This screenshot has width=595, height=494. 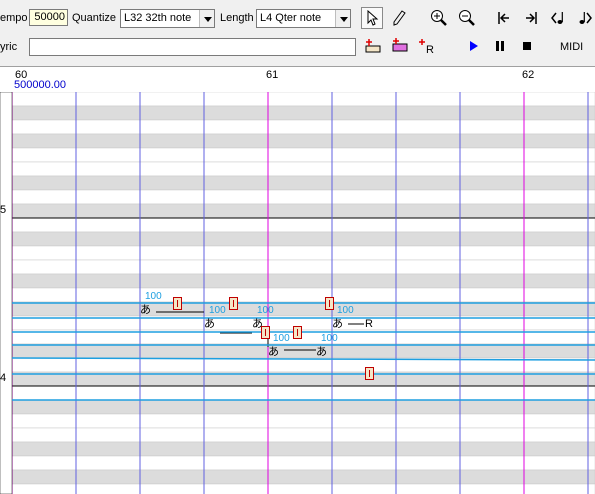 I want to click on note-forward-icon, so click(x=585, y=18).